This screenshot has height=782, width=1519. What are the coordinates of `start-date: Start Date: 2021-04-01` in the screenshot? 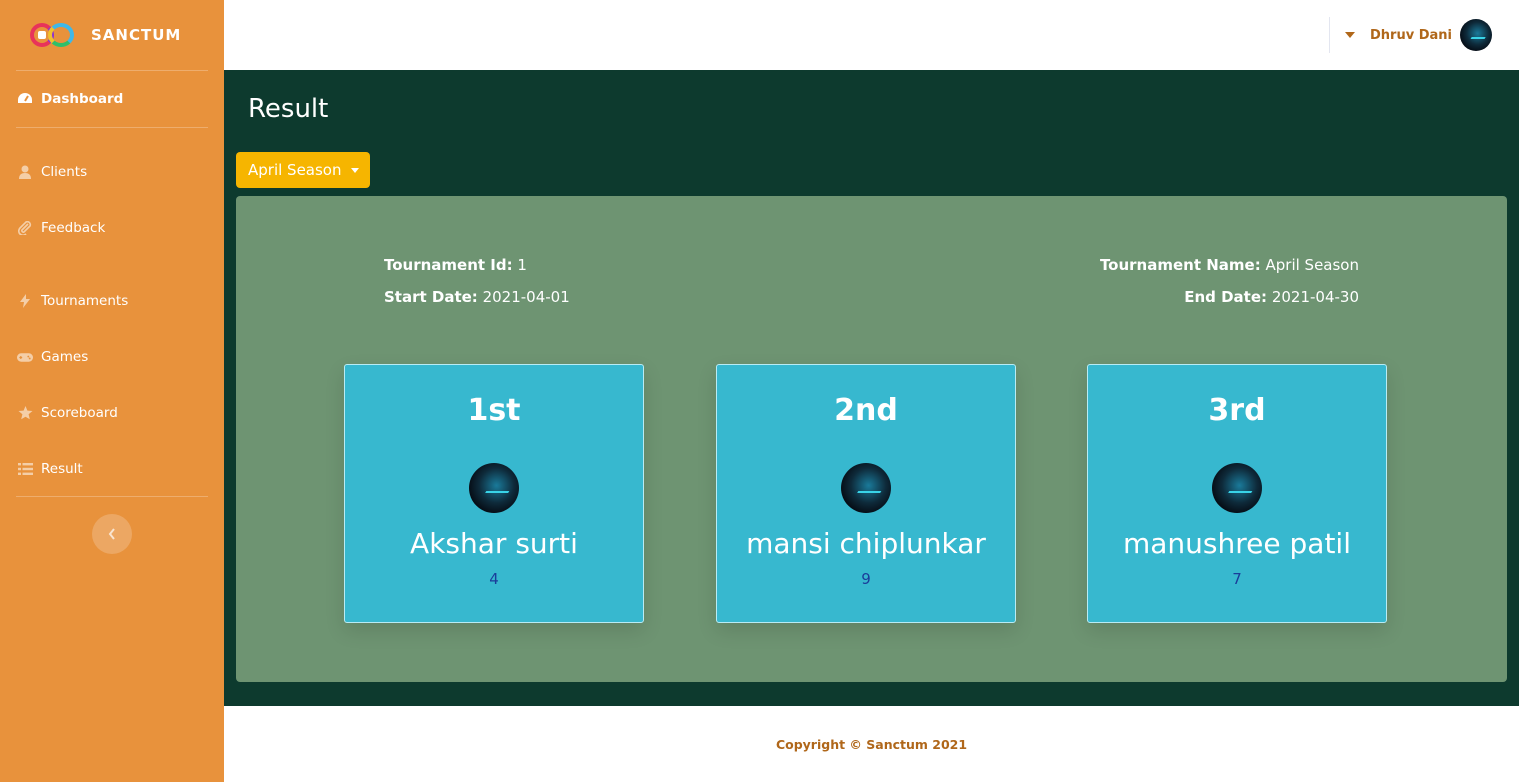 It's located at (477, 297).